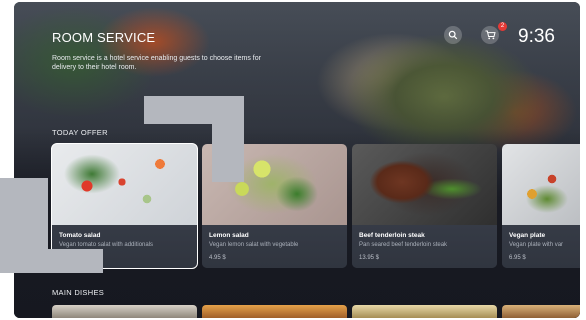 Image resolution: width=586 pixels, height=320 pixels. What do you see at coordinates (369, 258) in the screenshot?
I see `dish-price: 13.95 $` at bounding box center [369, 258].